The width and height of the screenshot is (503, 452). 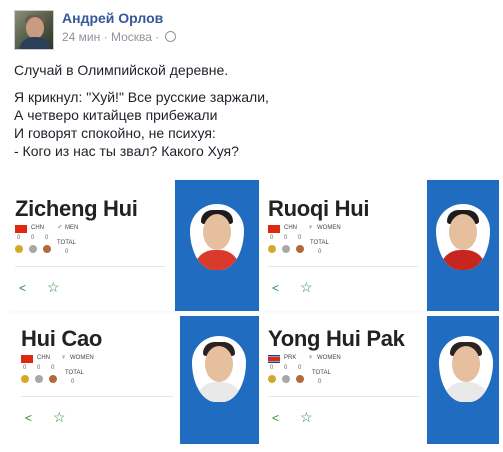 What do you see at coordinates (60, 227) in the screenshot?
I see `gender-icon: ♂` at bounding box center [60, 227].